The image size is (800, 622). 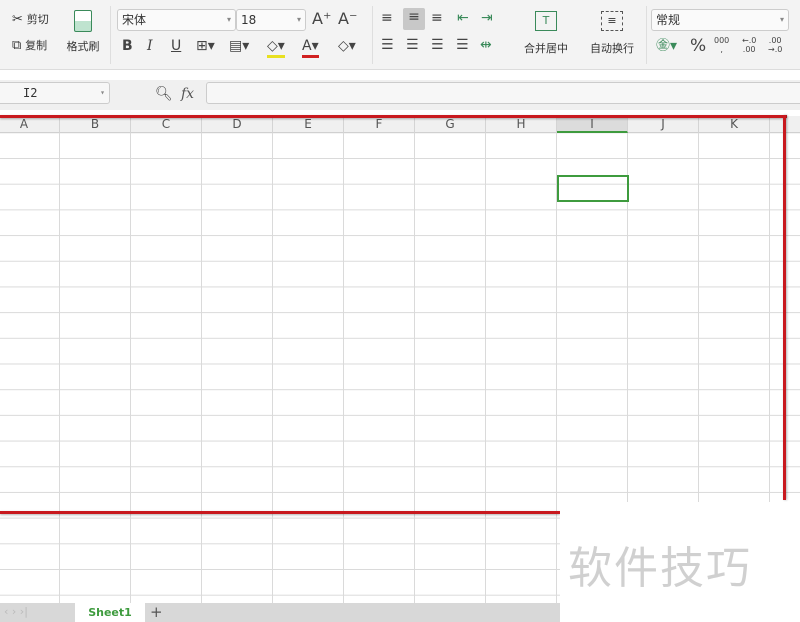 I want to click on column-header-A: A, so click(x=30, y=124).